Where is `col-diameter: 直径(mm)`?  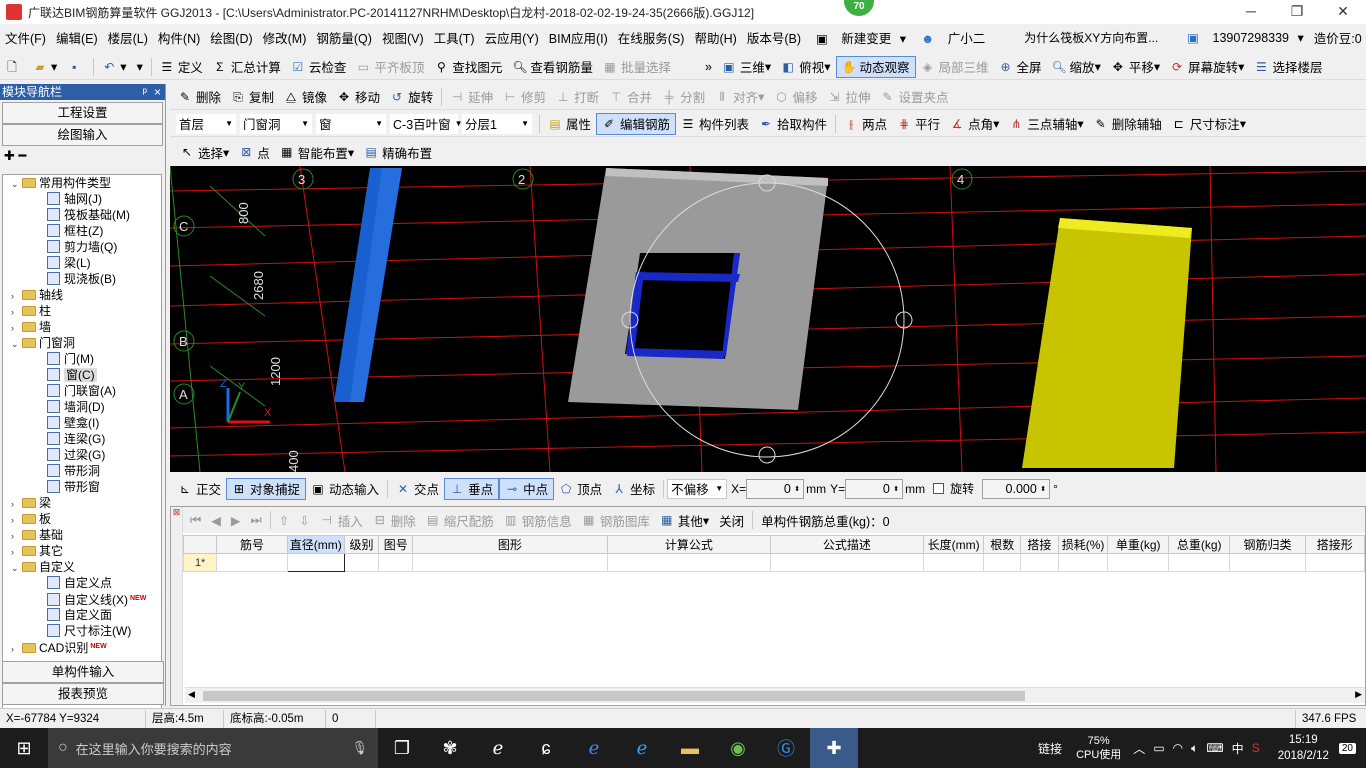 col-diameter: 直径(mm) is located at coordinates (315, 544).